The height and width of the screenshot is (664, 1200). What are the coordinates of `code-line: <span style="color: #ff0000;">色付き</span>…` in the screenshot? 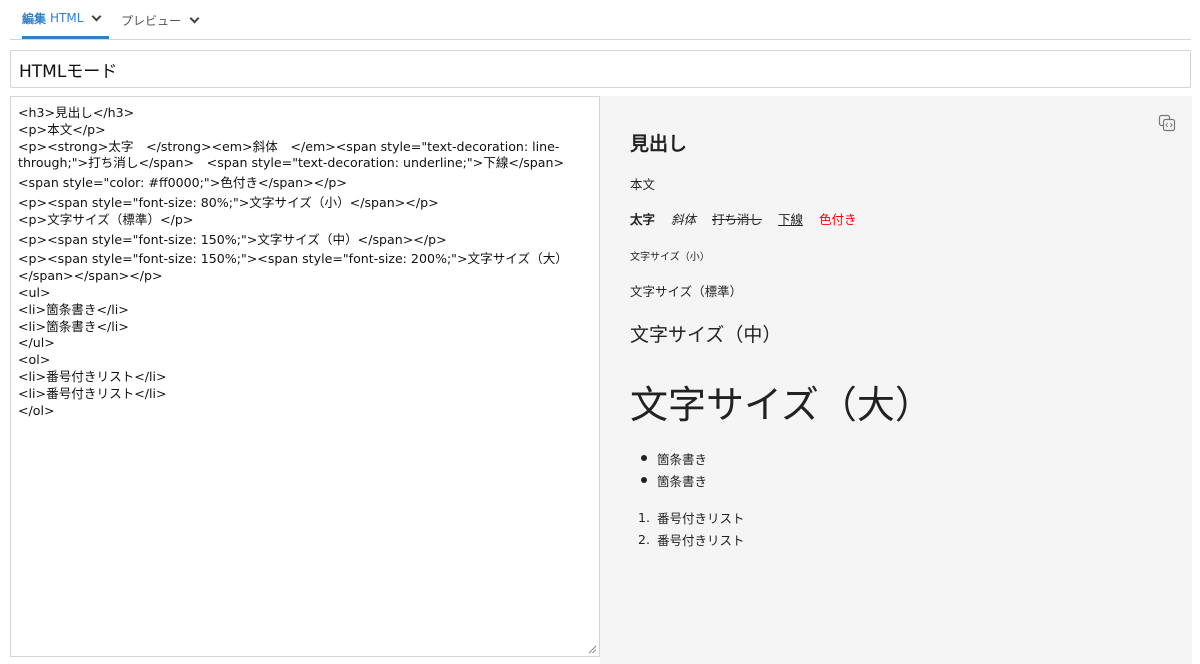 It's located at (182, 183).